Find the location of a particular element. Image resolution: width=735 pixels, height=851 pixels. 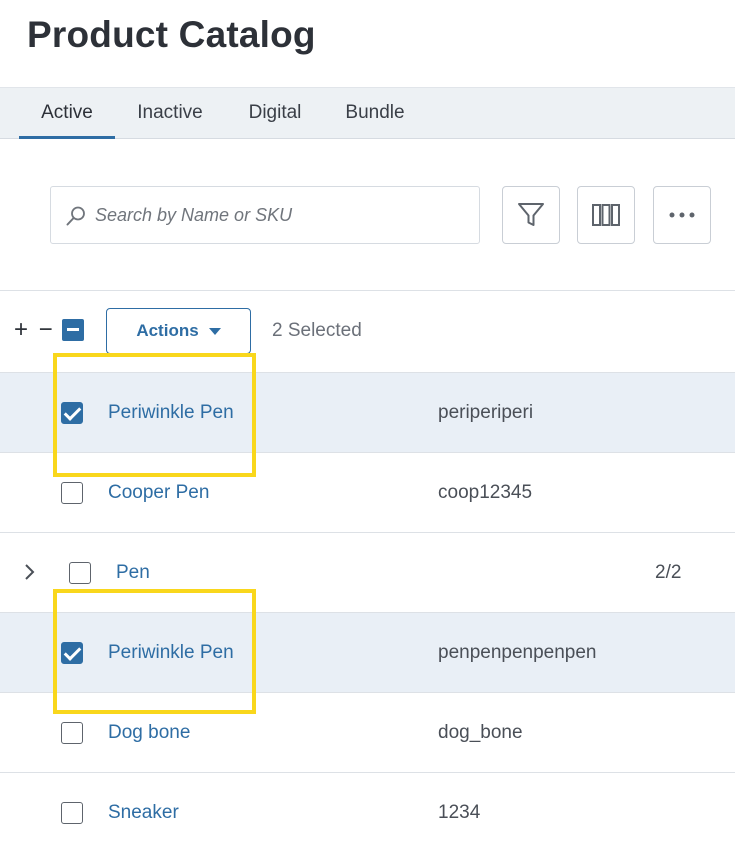

actions-label: Actions is located at coordinates (167, 330).